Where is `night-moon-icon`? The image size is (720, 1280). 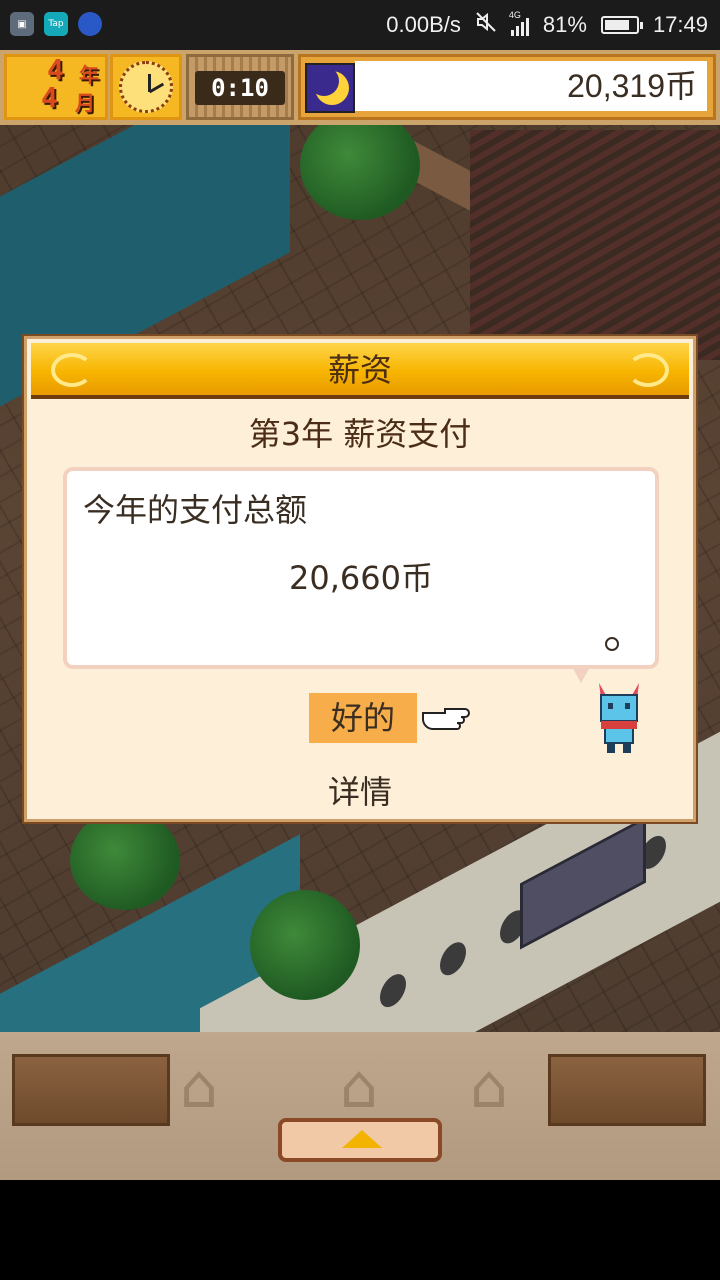 night-moon-icon is located at coordinates (330, 88).